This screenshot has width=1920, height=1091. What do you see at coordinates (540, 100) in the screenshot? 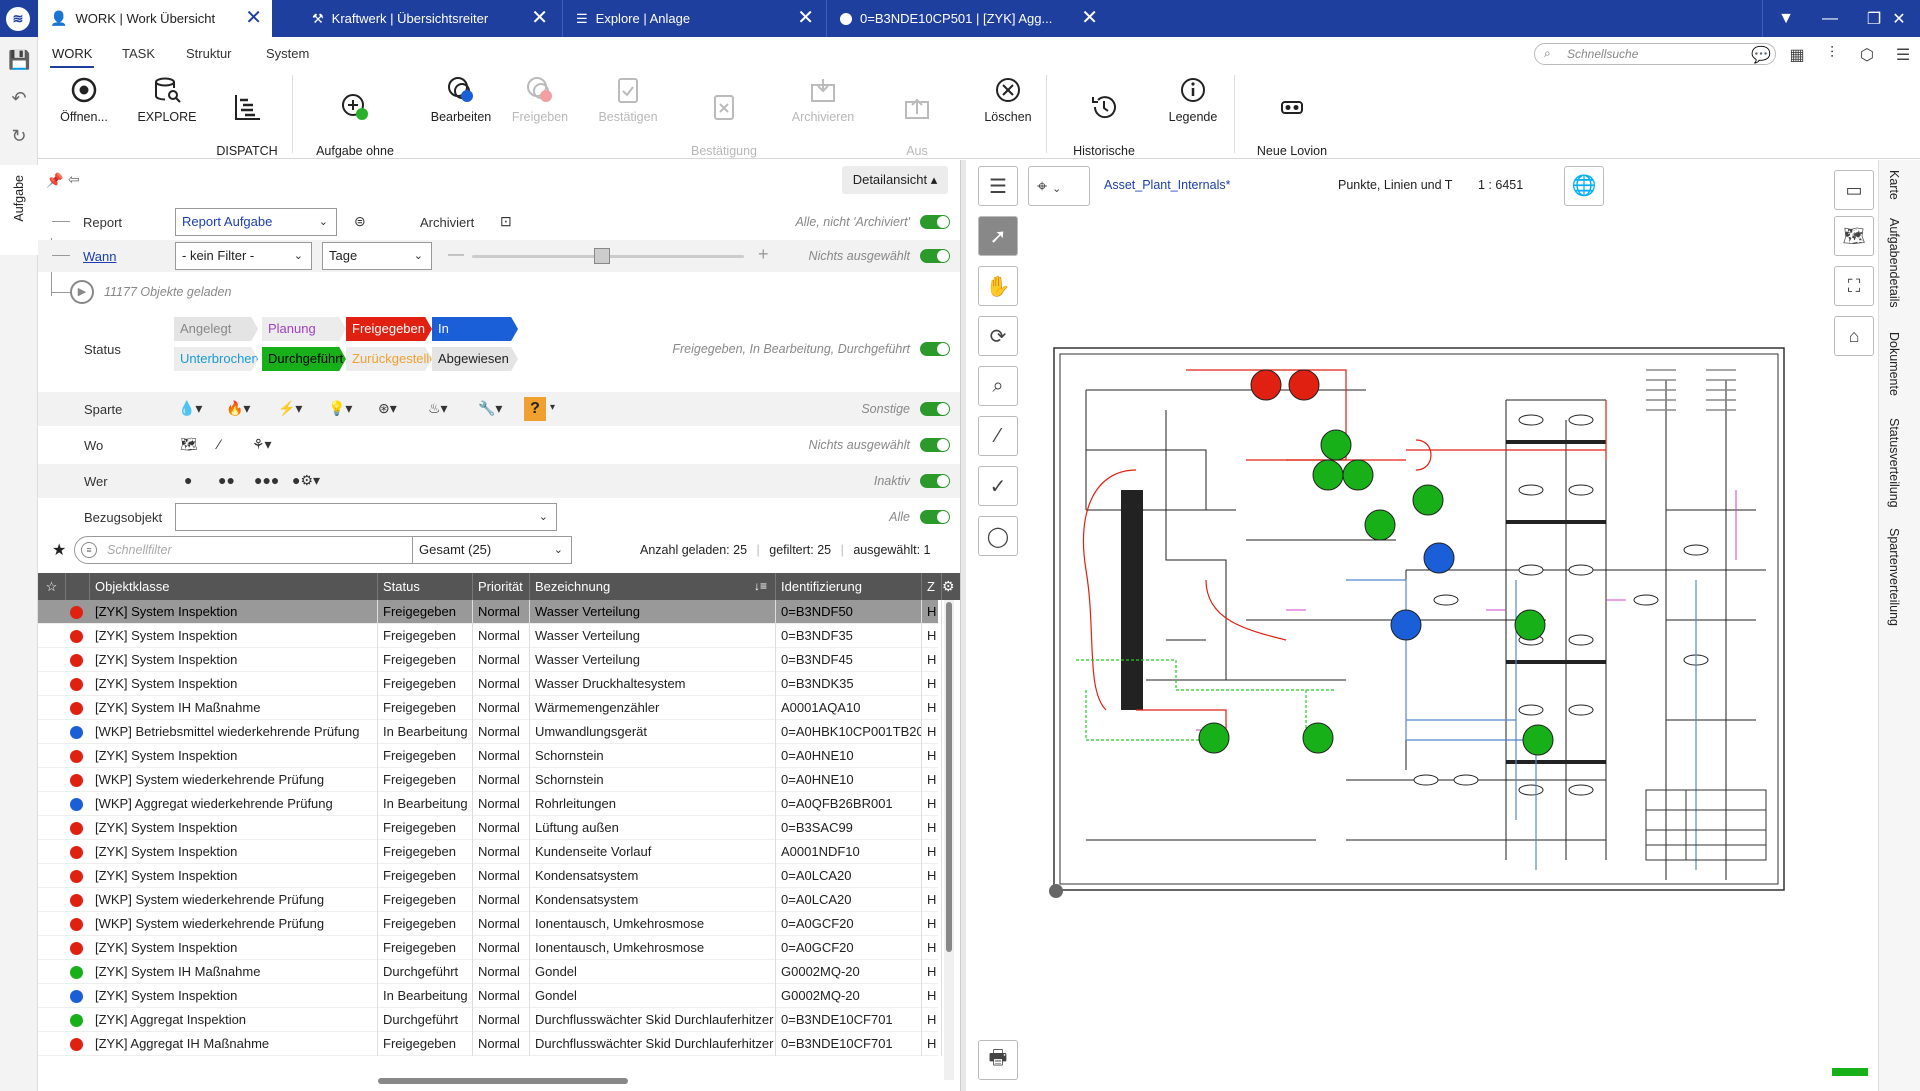
I see `release-button: Freigeben` at bounding box center [540, 100].